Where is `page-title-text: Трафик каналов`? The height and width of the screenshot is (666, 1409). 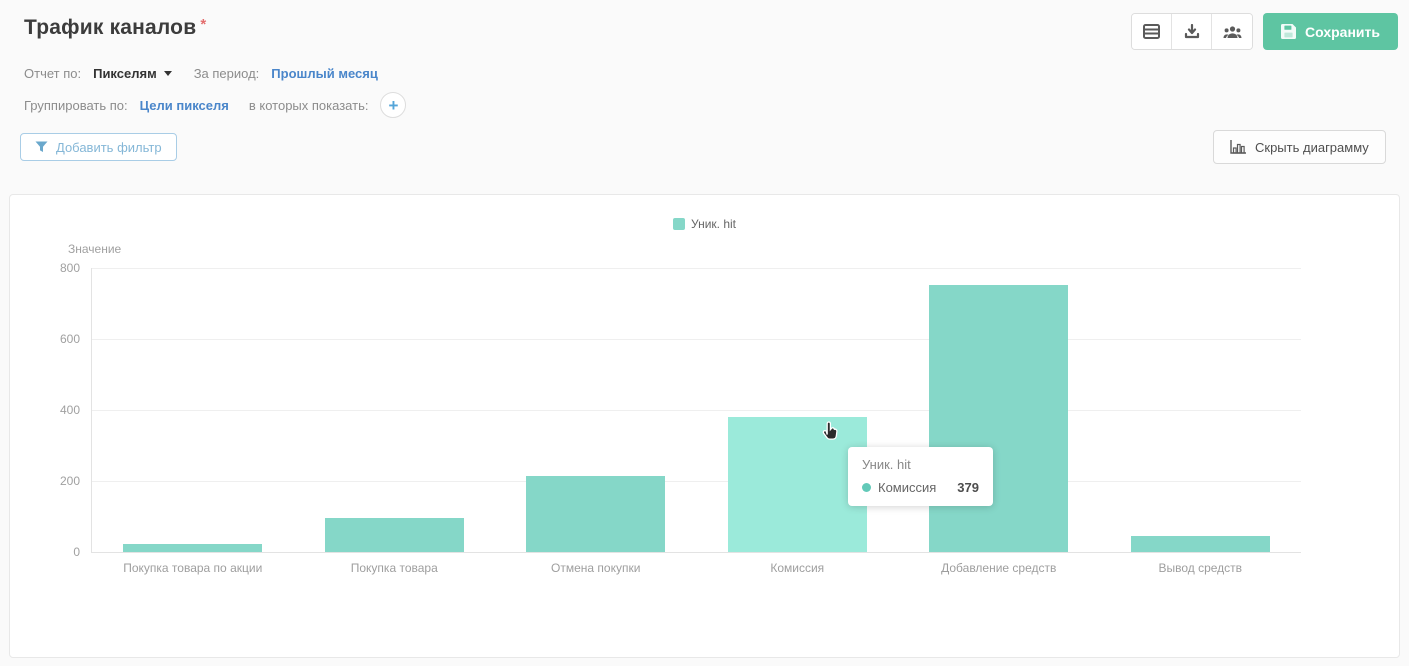 page-title-text: Трафик каналов is located at coordinates (110, 27).